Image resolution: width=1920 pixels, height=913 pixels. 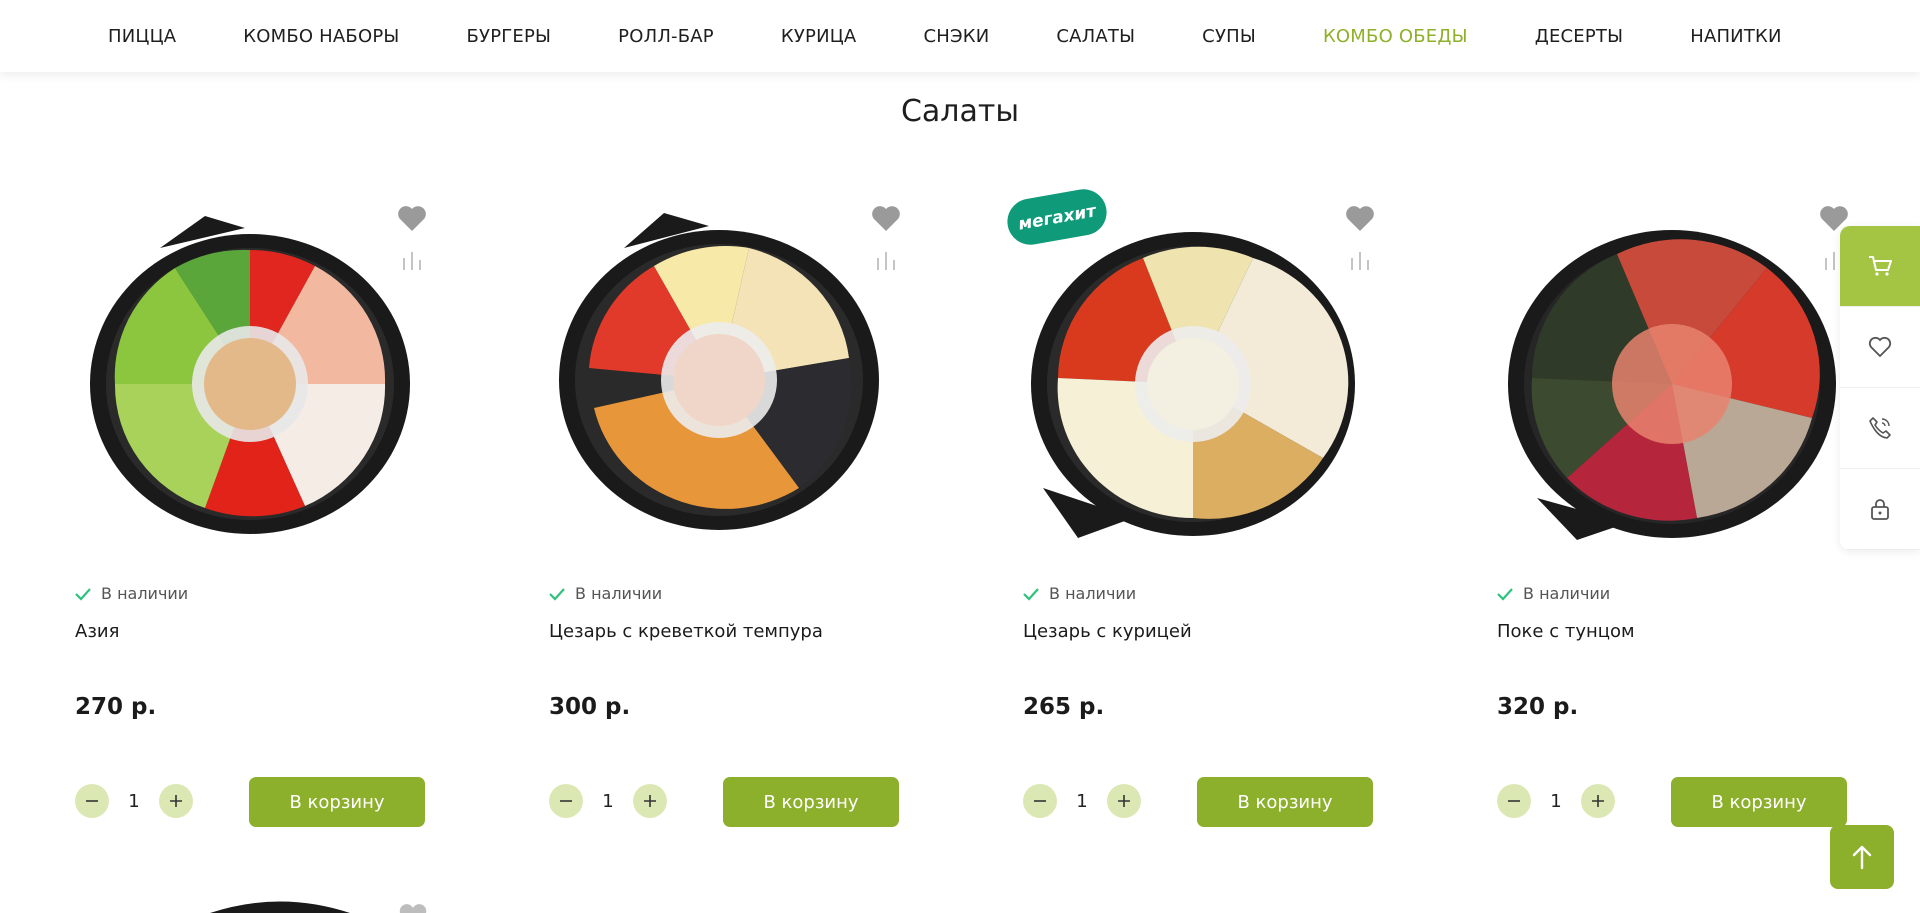 What do you see at coordinates (1395, 36) in the screenshot?
I see `nav-item-combo-lunch: КОМБО ОБЕДЫ` at bounding box center [1395, 36].